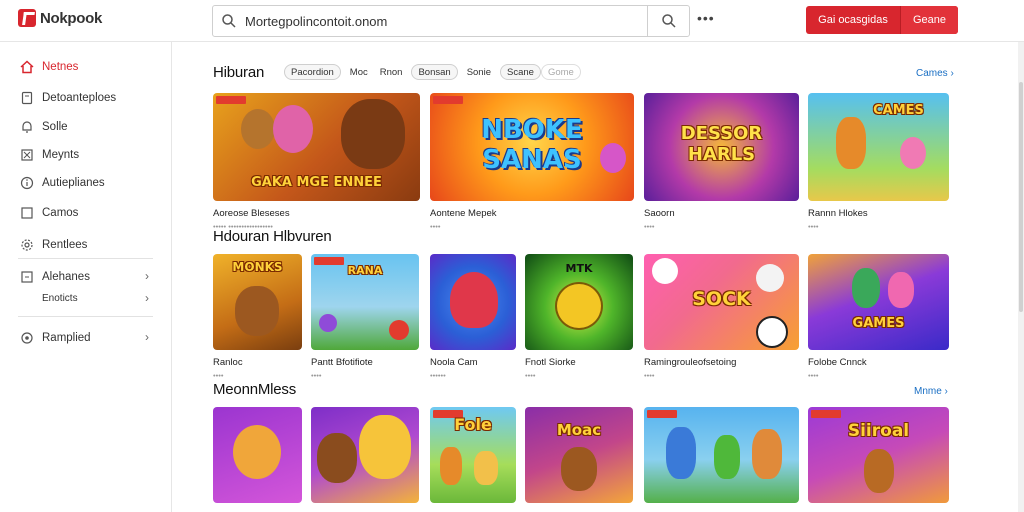 The image size is (1024, 512). I want to click on square-icon, so click(27, 213).